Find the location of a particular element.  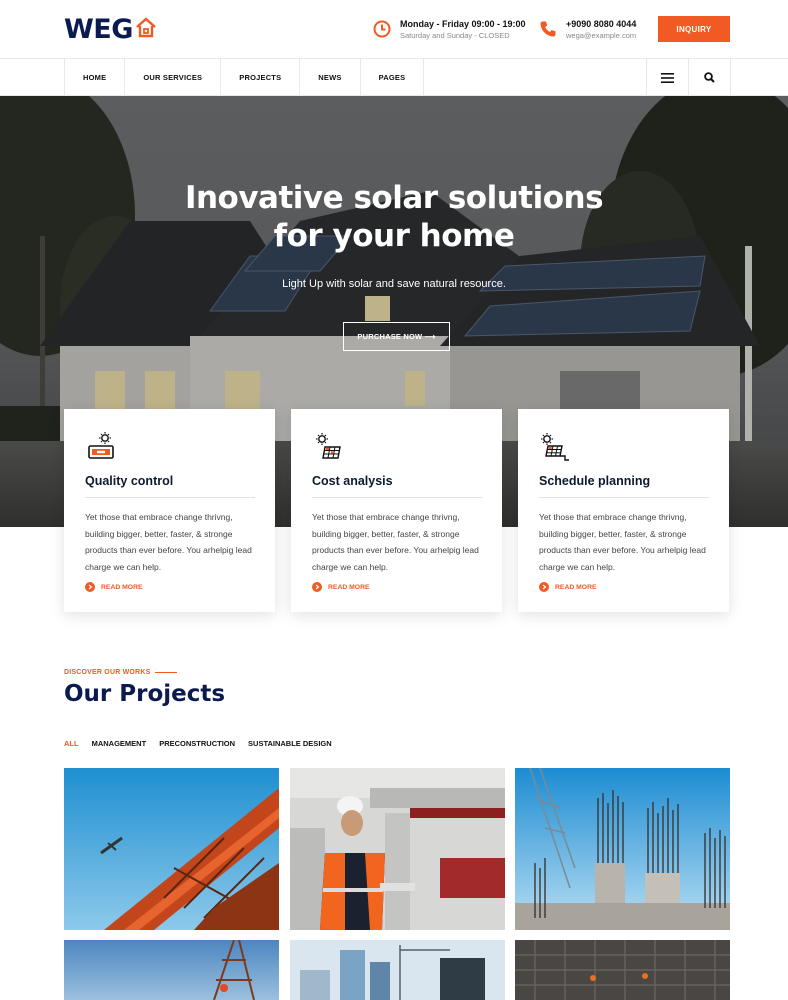

logo-text: WEG is located at coordinates (98, 29).